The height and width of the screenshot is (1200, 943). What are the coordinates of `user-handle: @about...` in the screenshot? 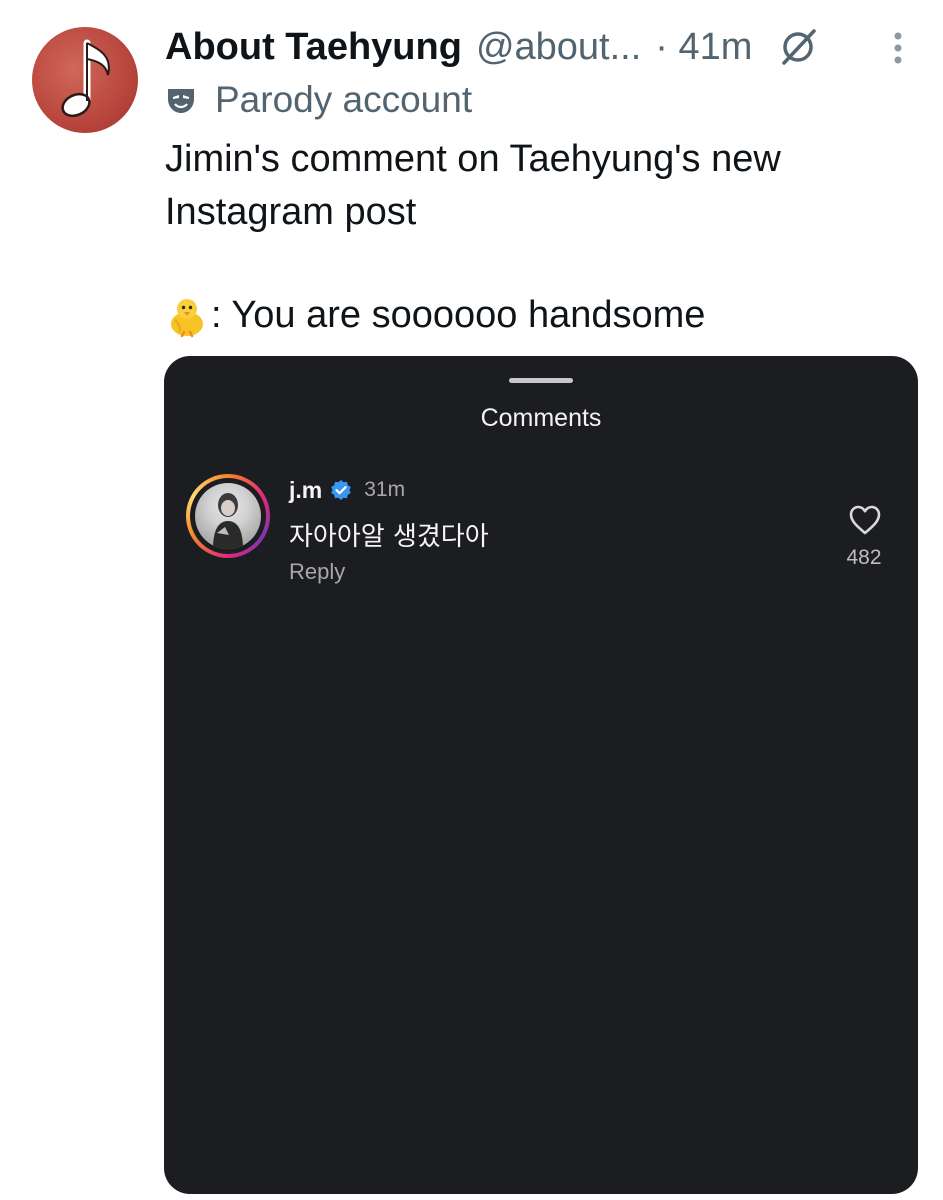 It's located at (558, 47).